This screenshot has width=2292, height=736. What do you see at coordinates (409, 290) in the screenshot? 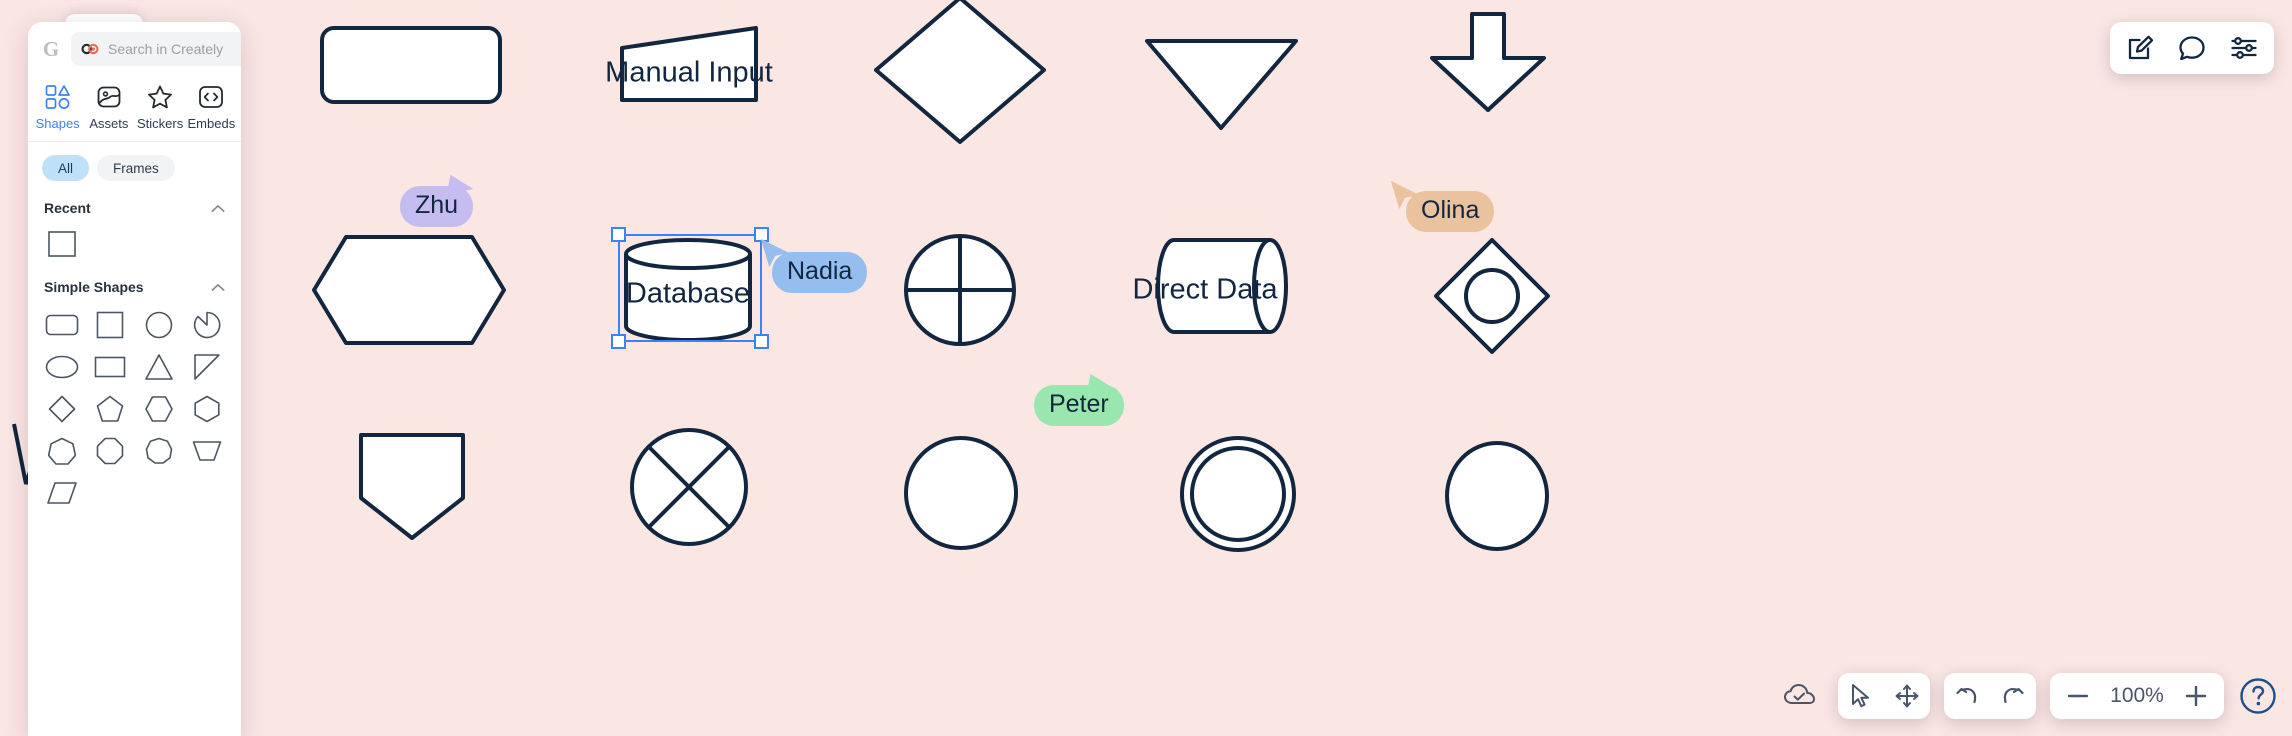
I see `hexagon-shape` at bounding box center [409, 290].